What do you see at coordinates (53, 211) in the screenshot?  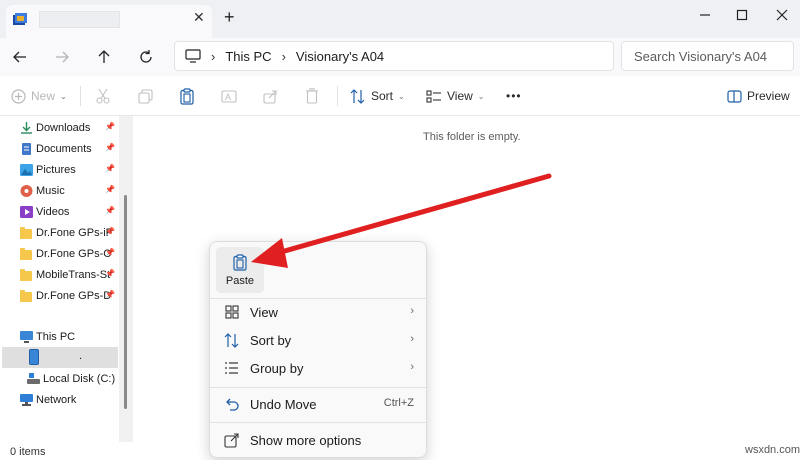 I see `sidebar-item-label: Videos` at bounding box center [53, 211].